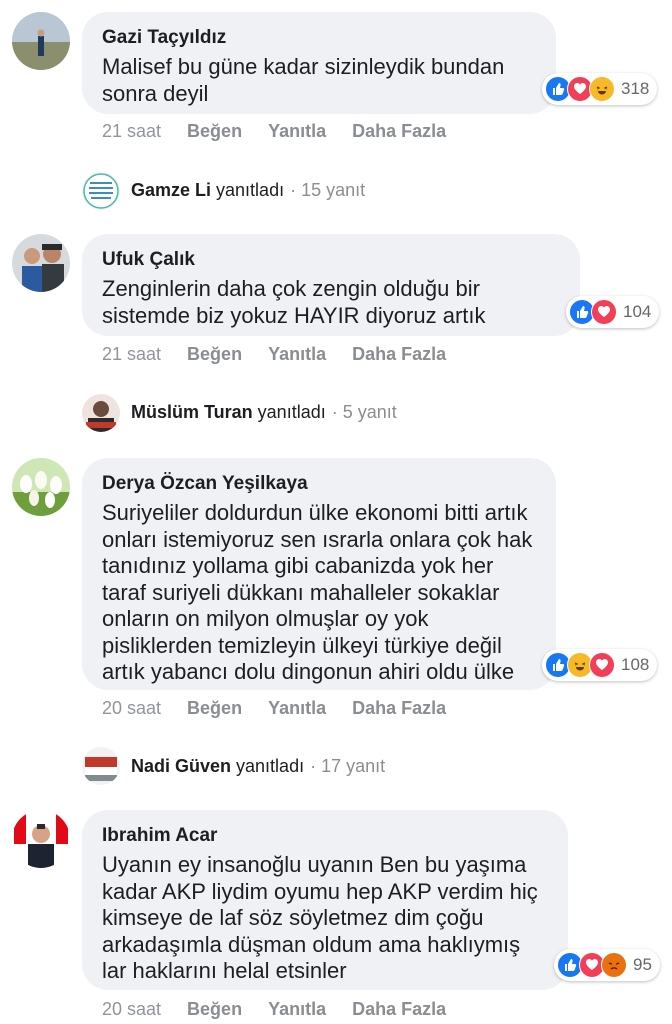 This screenshot has width=672, height=1024. What do you see at coordinates (171, 190) in the screenshot?
I see `reply-author: Gamze Li` at bounding box center [171, 190].